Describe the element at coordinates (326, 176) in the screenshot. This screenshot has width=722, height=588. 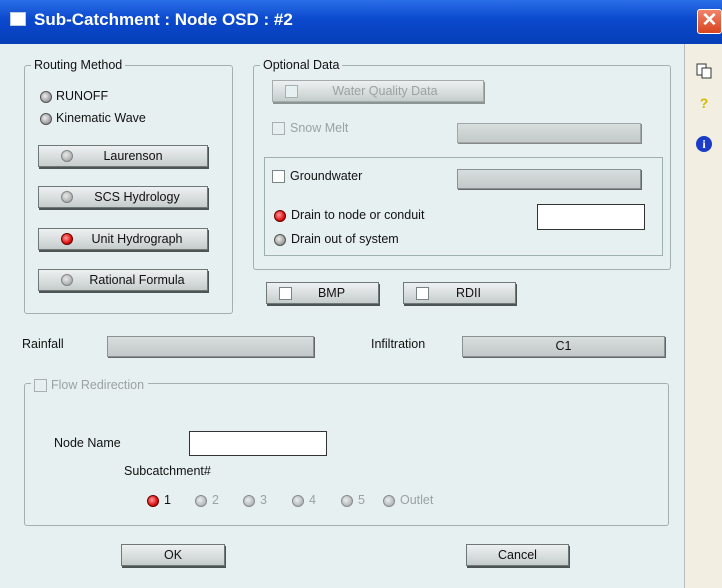
I see `groundwater-label: Groundwater` at that location.